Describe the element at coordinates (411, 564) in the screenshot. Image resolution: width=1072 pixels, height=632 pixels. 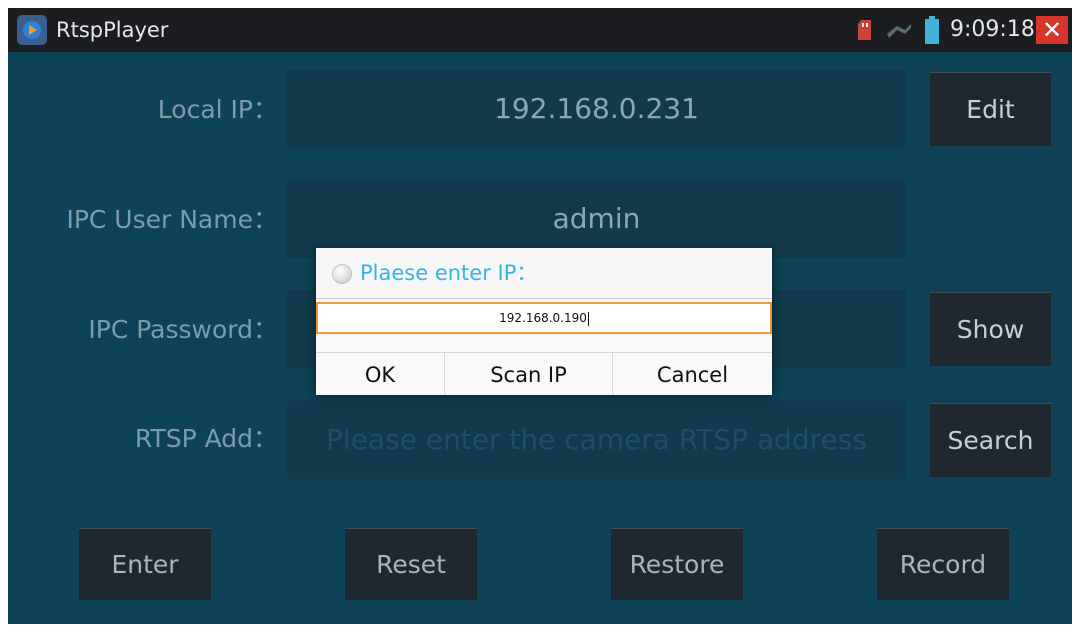
I see `reset-button: Reset` at that location.